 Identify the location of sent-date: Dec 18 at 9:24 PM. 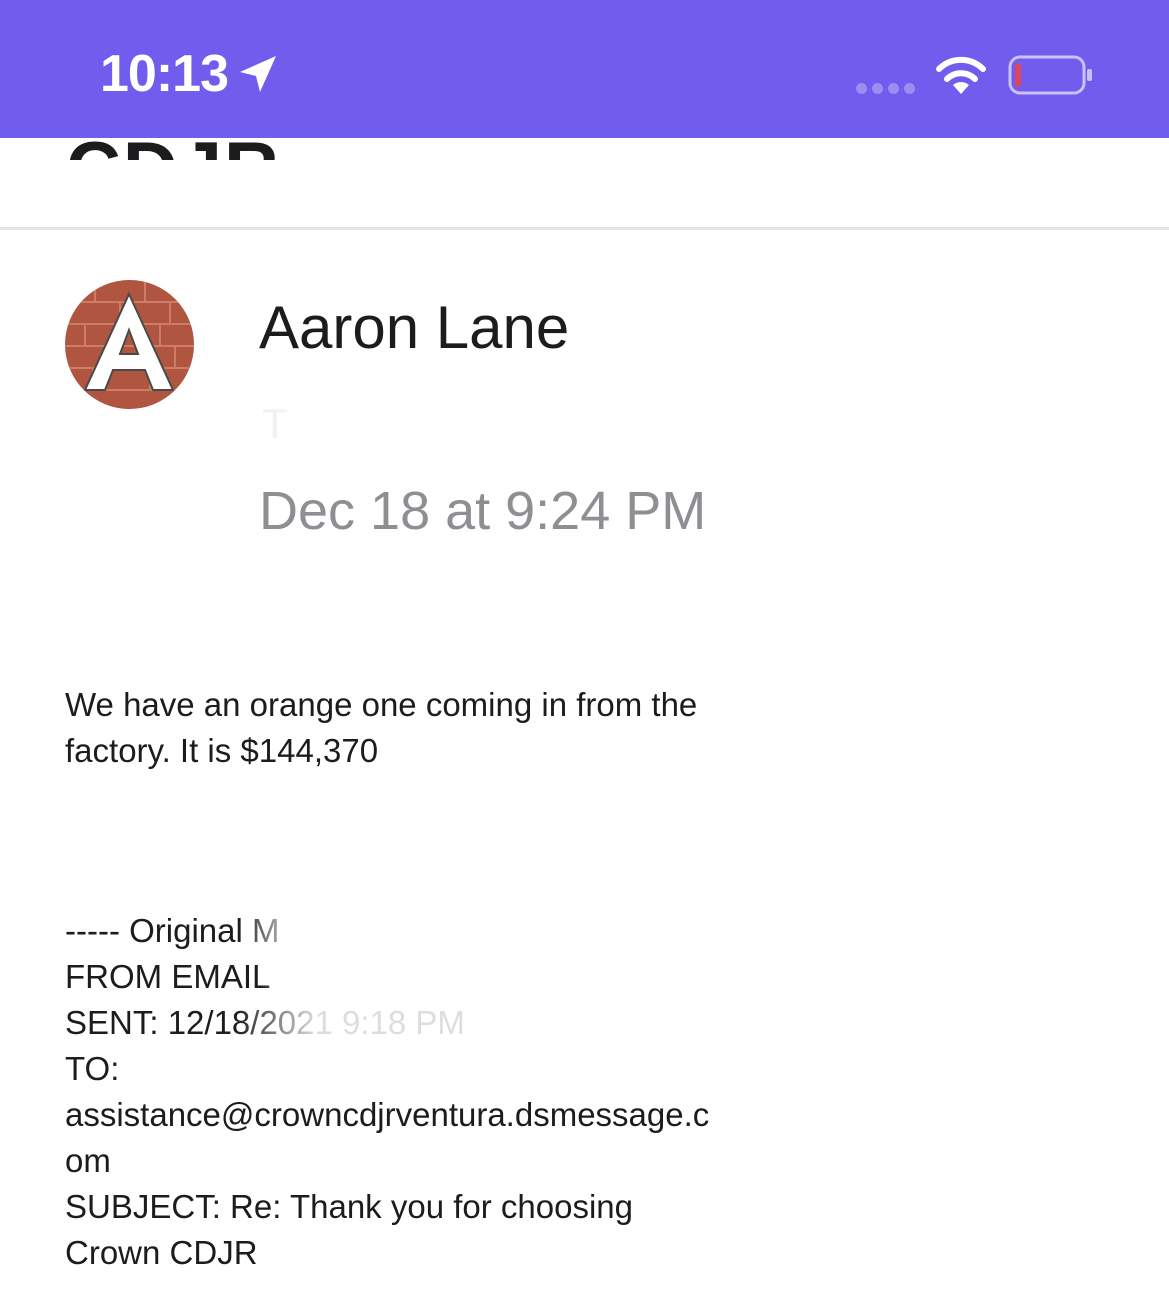
(483, 511).